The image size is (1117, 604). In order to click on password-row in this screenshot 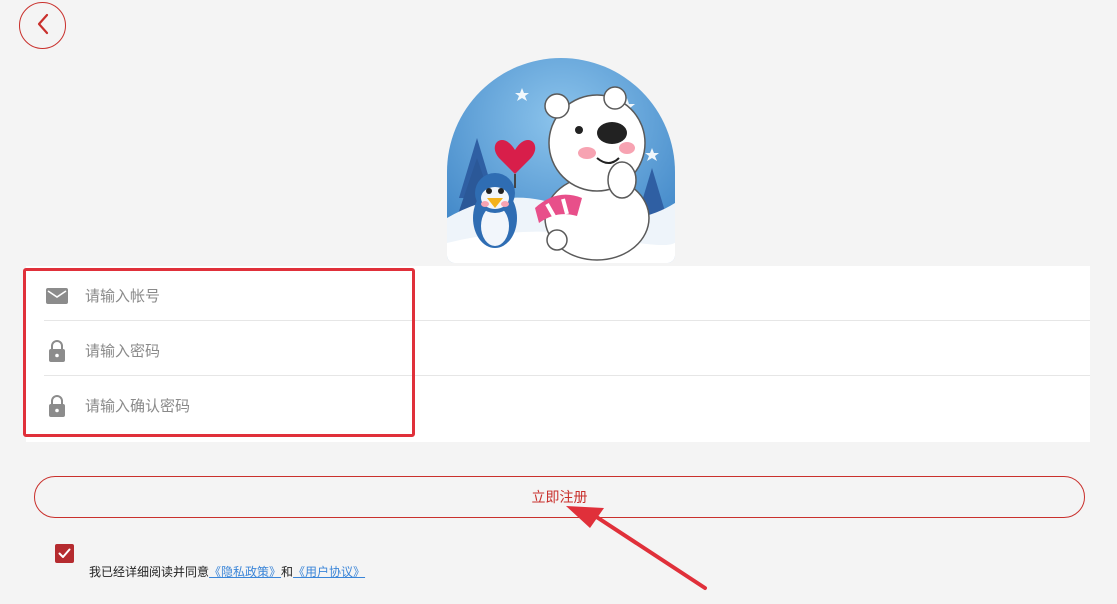, I will do `click(567, 350)`.